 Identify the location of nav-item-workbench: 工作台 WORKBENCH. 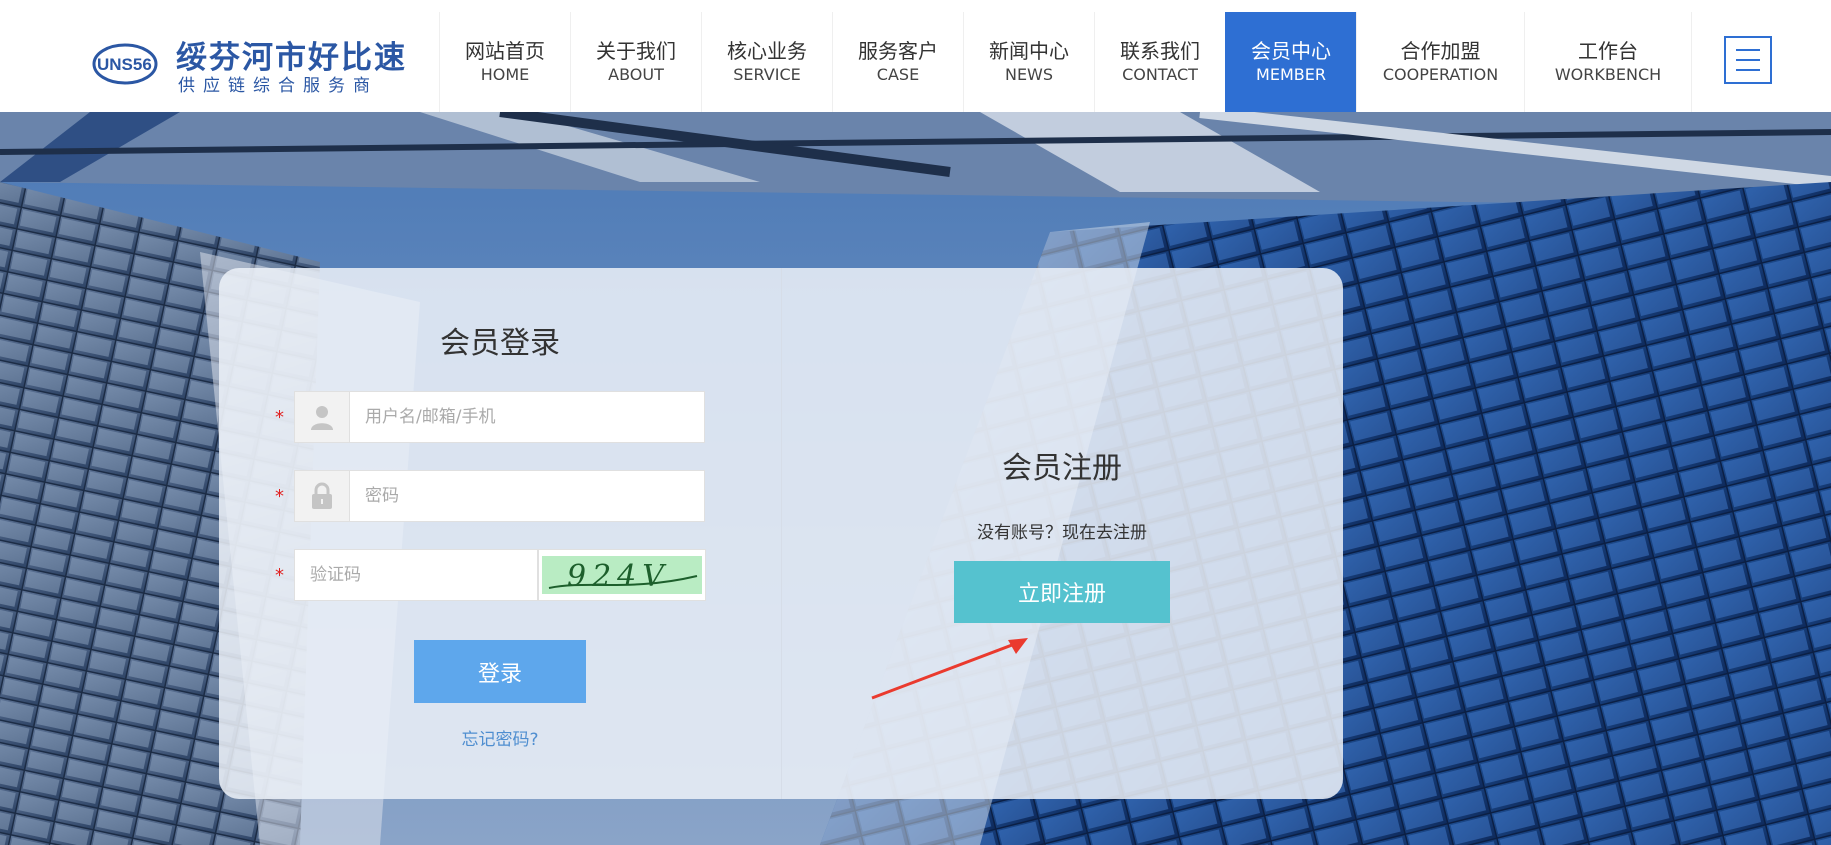
(1608, 62).